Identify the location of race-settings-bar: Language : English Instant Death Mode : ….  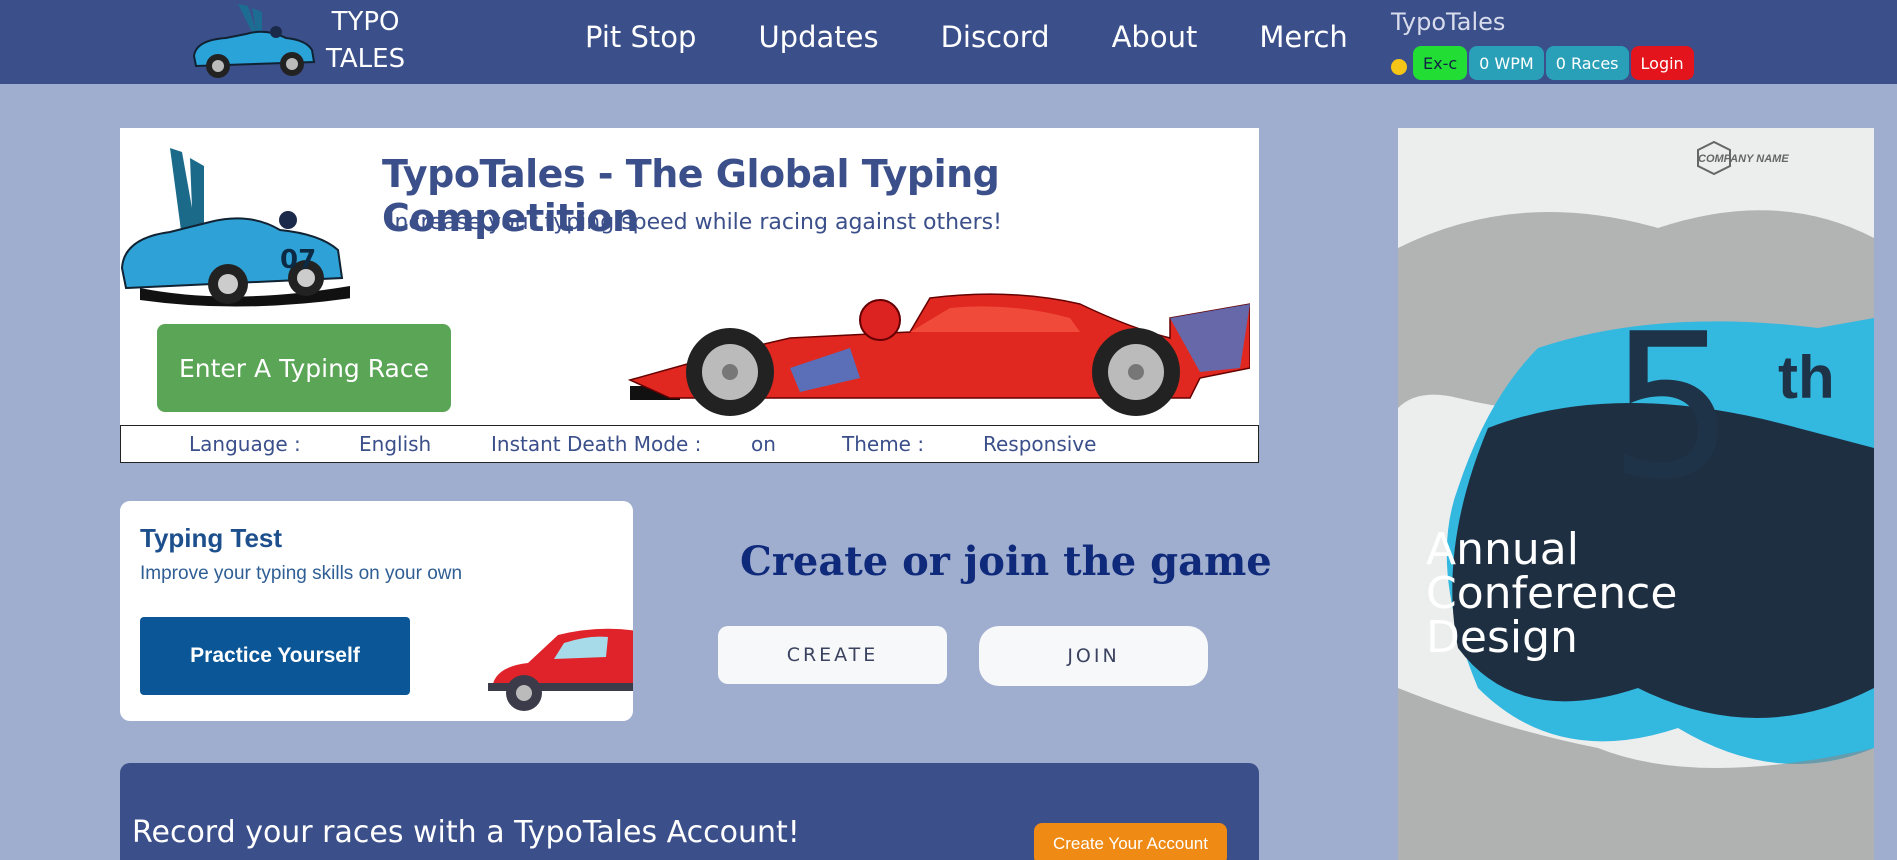
(689, 444).